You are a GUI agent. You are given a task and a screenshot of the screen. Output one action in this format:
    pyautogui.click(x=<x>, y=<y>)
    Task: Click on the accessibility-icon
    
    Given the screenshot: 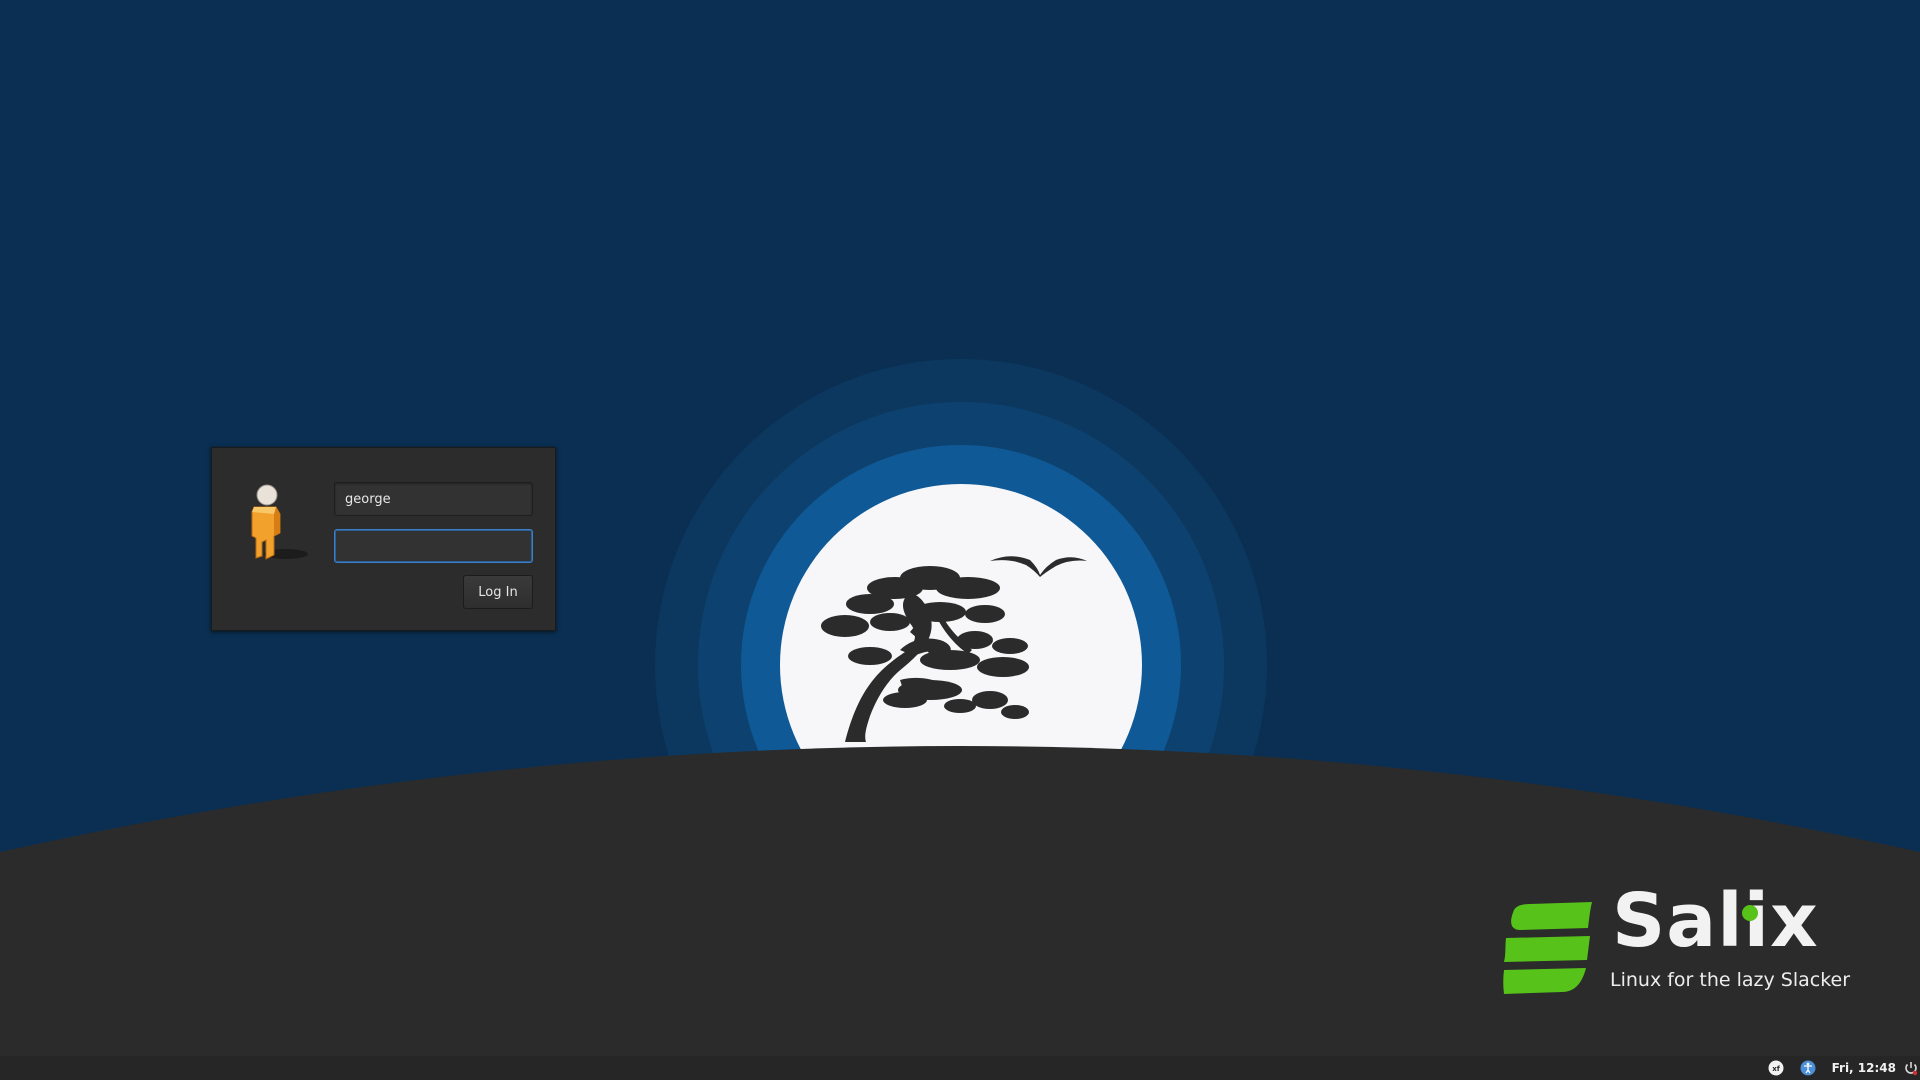 What is the action you would take?
    pyautogui.click(x=1808, y=1068)
    